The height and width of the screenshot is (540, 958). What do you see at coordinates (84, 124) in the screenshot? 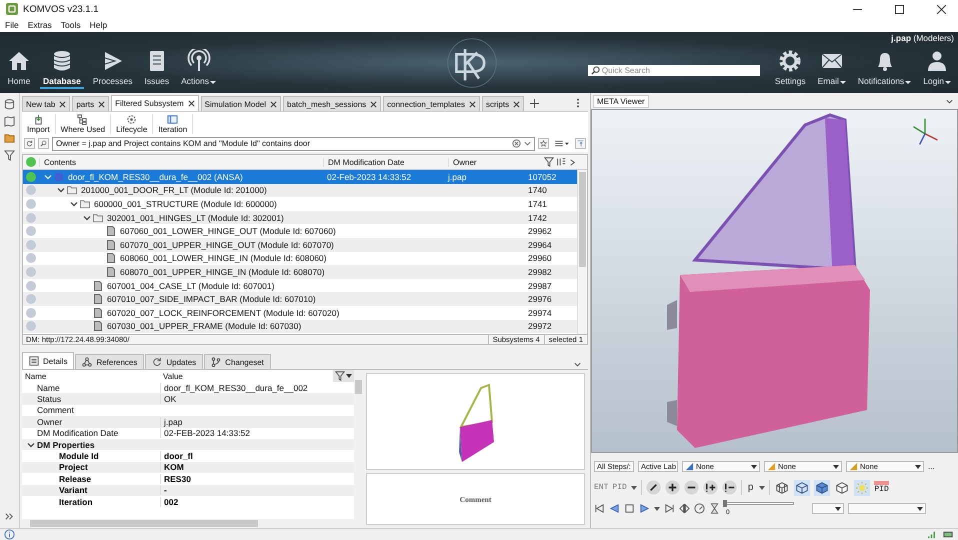
I see `toolbar-button: Where Used` at bounding box center [84, 124].